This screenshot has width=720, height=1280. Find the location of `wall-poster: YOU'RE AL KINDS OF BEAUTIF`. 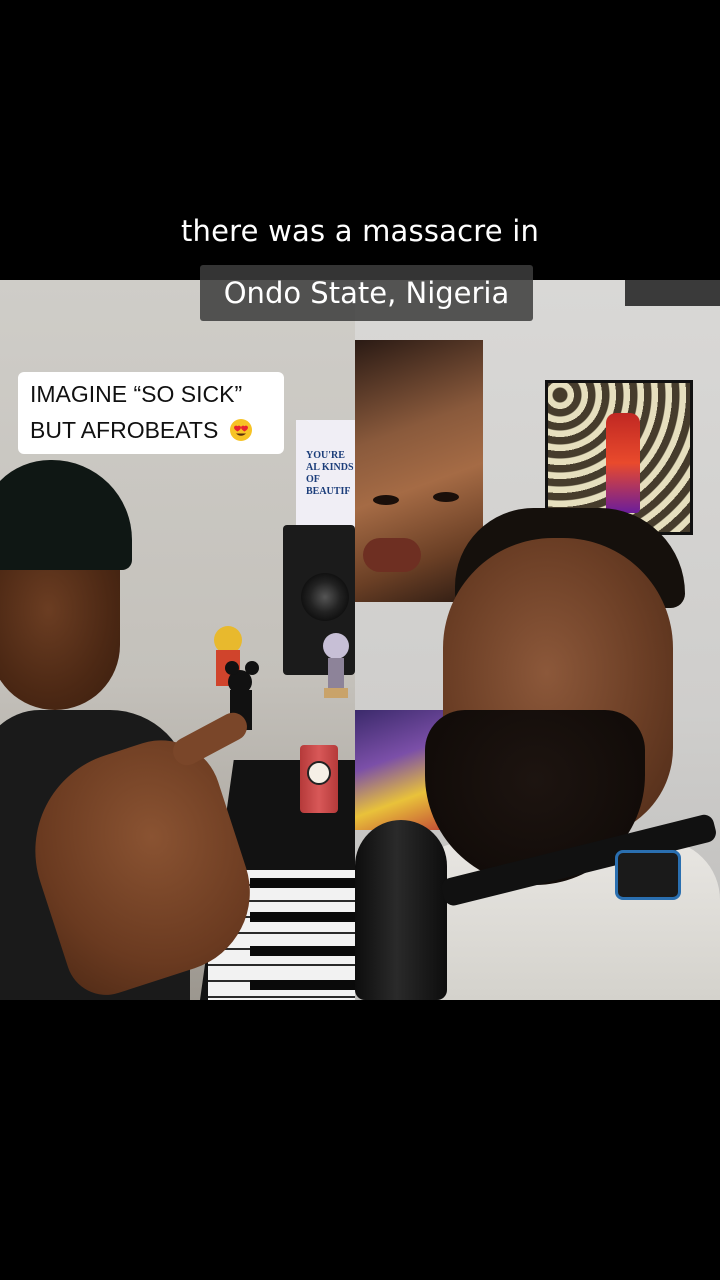

wall-poster: YOU'RE AL KINDS OF BEAUTIF is located at coordinates (325, 475).